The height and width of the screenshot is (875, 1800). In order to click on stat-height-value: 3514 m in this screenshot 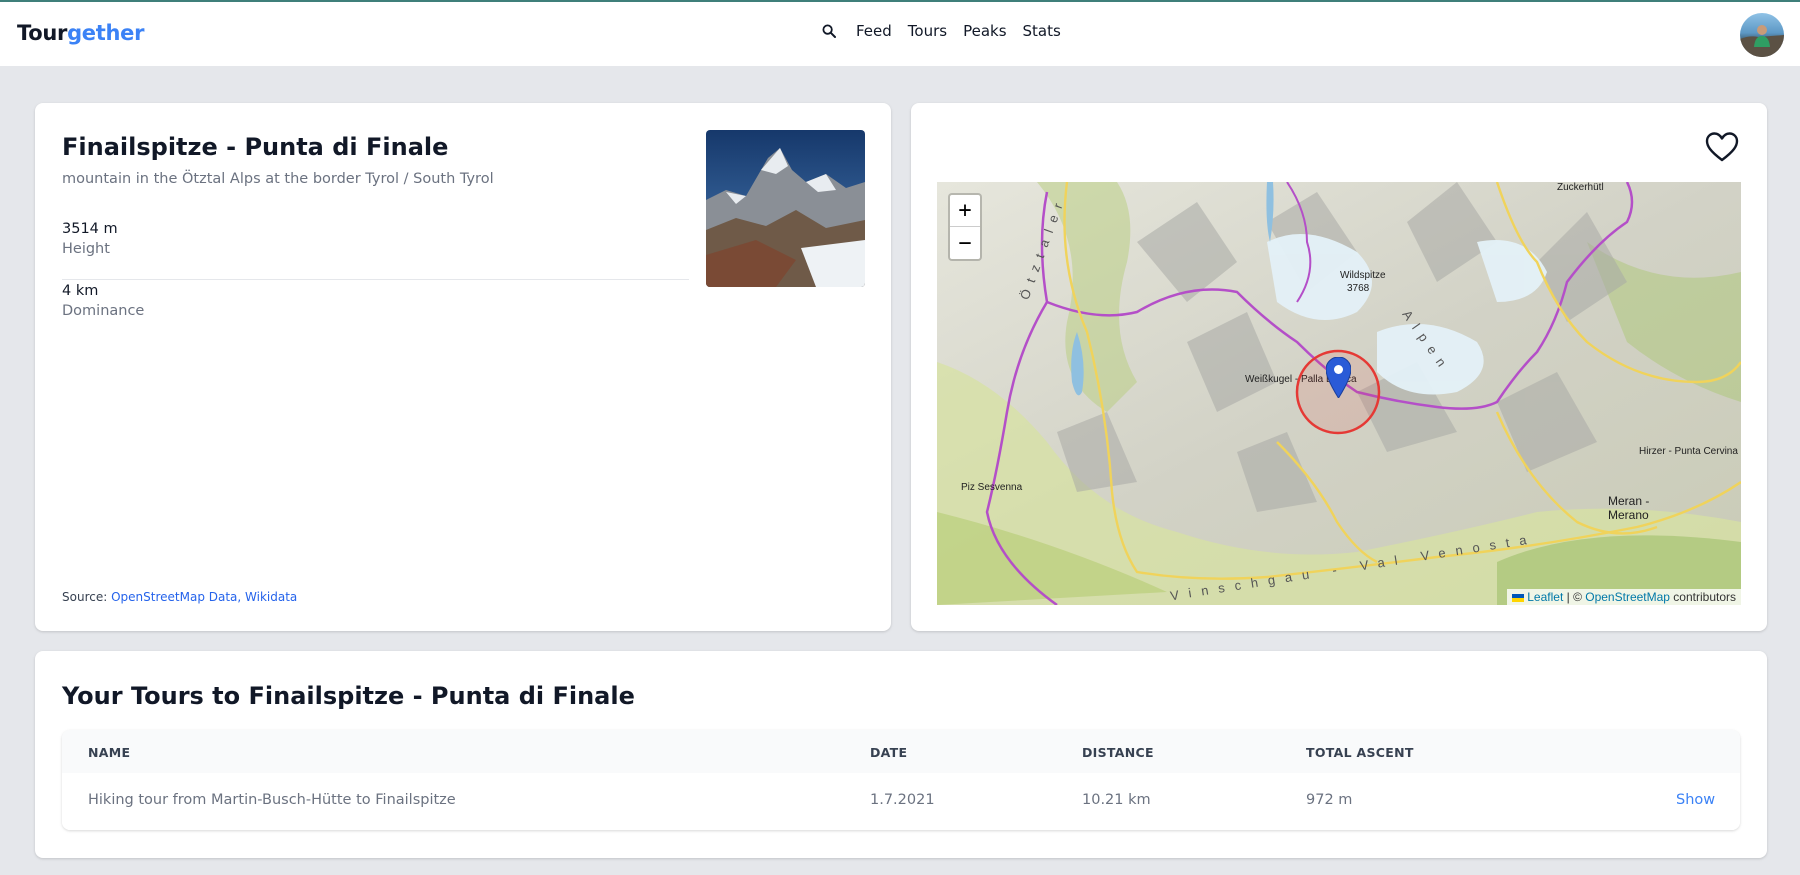, I will do `click(90, 229)`.